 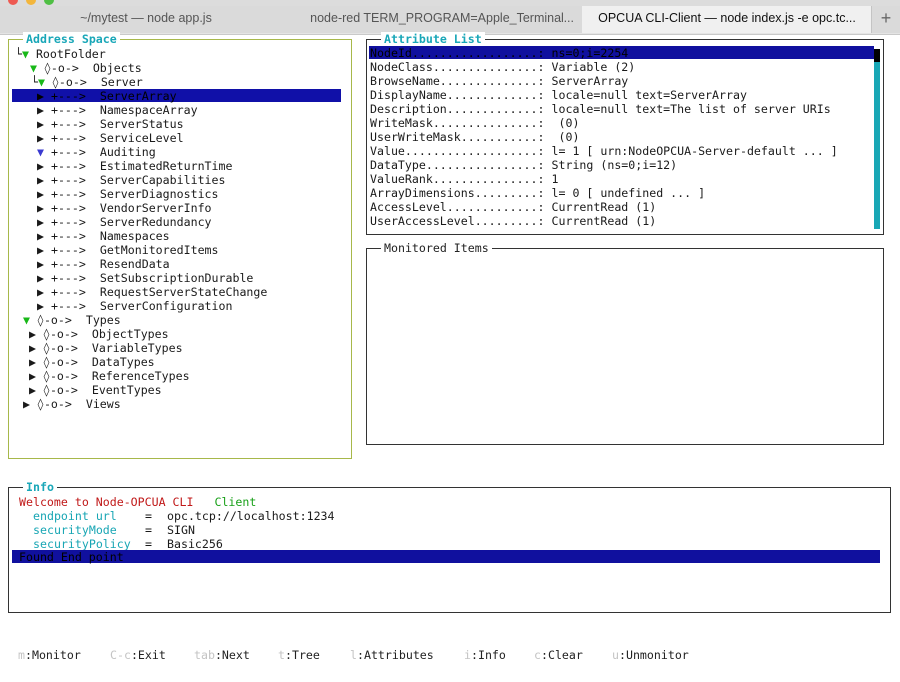 What do you see at coordinates (103, 236) in the screenshot?
I see `tree-node-namespaces: ▶ +---> Namespaces` at bounding box center [103, 236].